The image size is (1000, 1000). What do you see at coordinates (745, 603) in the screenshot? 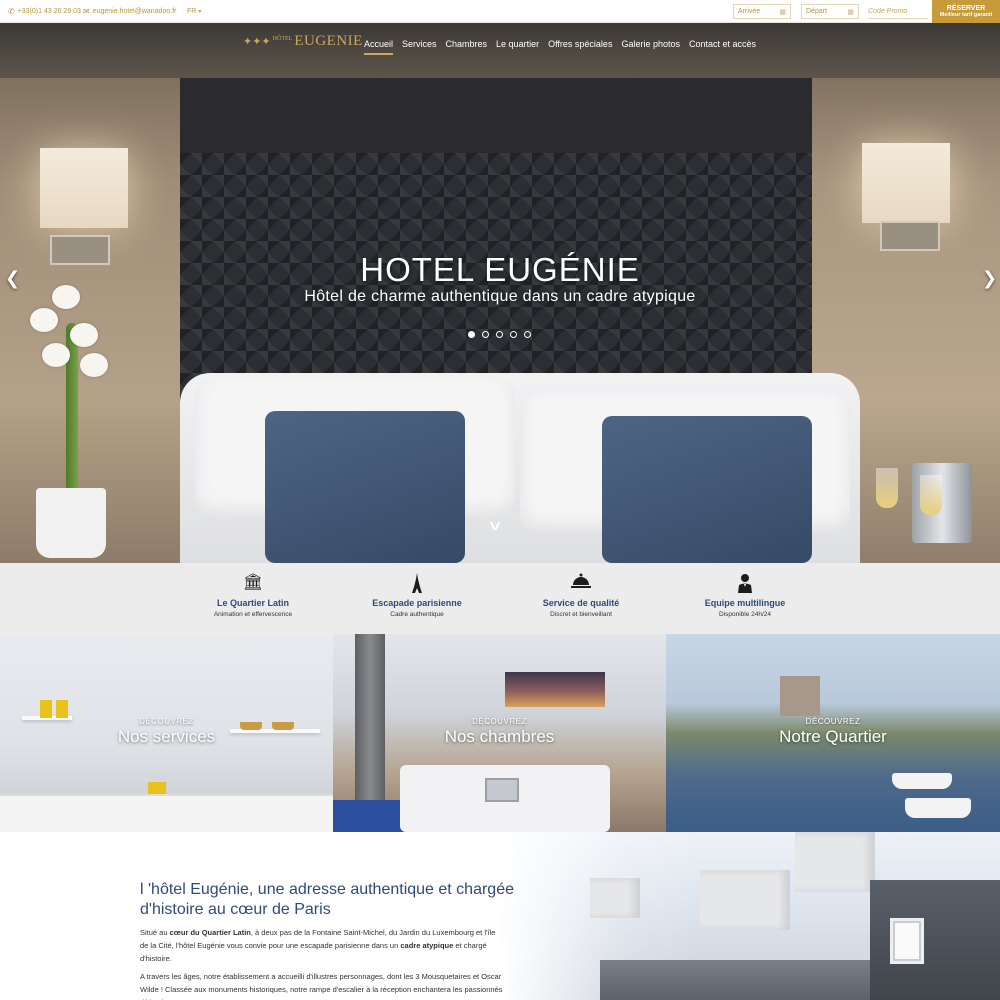
I see `feature-title: Equipe multilingue` at bounding box center [745, 603].